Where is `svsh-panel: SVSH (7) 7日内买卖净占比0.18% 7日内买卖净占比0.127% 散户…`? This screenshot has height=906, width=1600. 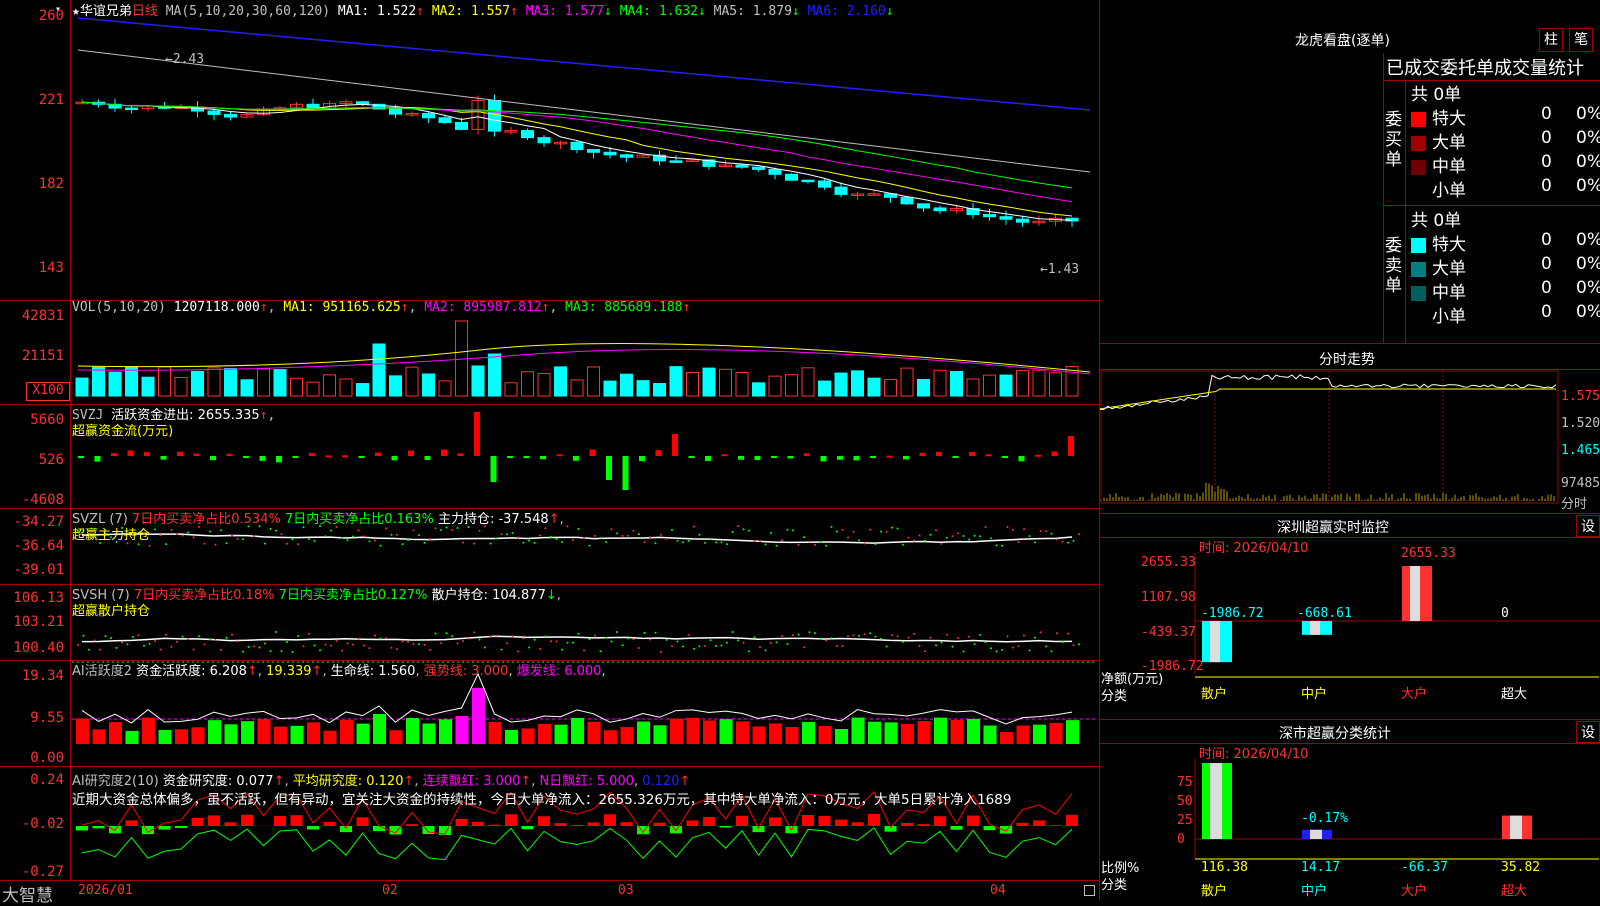 svsh-panel: SVSH (7) 7日内买卖净占比0.18% 7日内买卖净占比0.127% 散户… is located at coordinates (549, 622).